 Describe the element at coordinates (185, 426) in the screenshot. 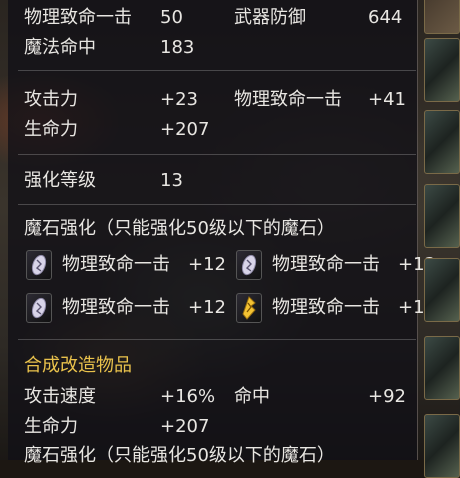

I see `composite-hp-value: +207` at that location.